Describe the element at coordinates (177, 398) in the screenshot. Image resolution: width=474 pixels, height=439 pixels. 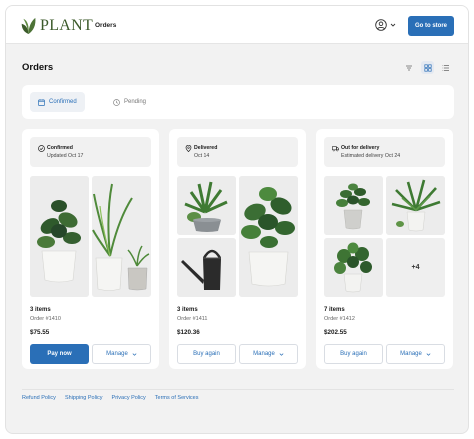
I see `terms-of-services-link: Terms of Services` at that location.